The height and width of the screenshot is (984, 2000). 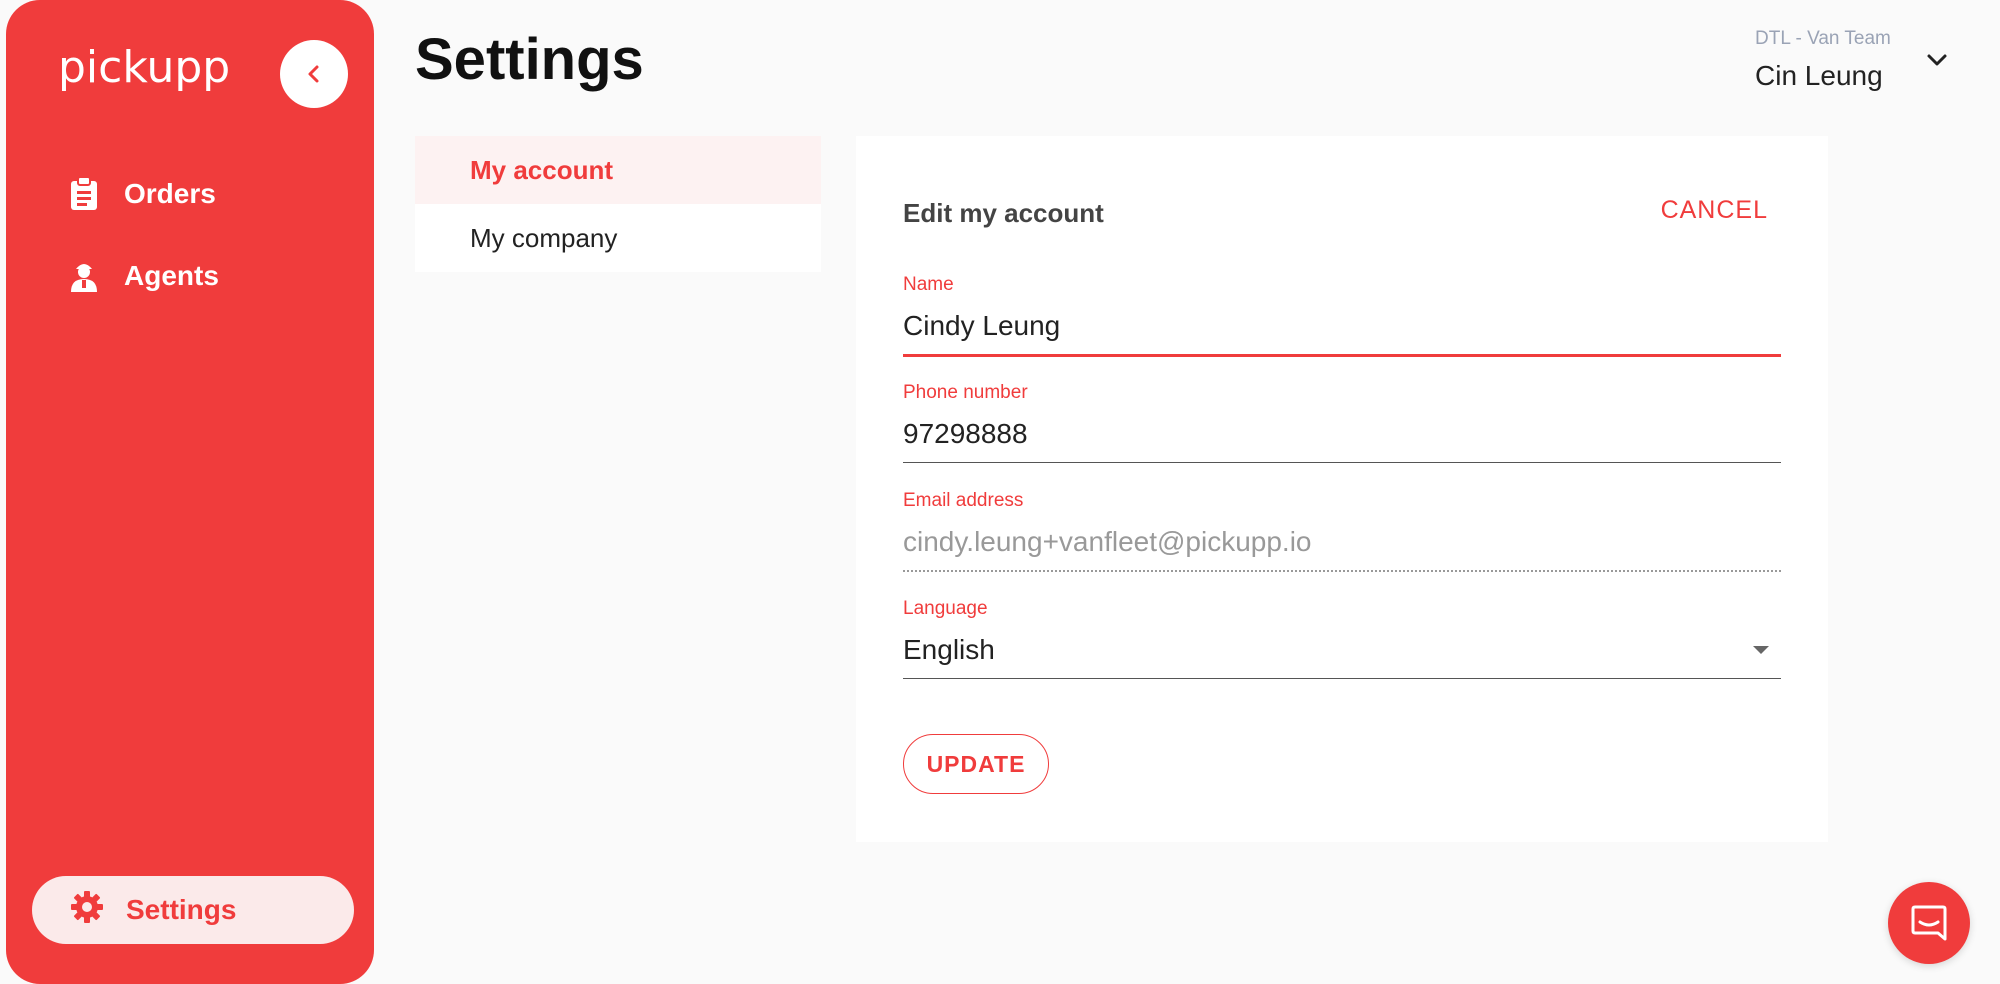 I want to click on chevron-left-icon, so click(x=313, y=74).